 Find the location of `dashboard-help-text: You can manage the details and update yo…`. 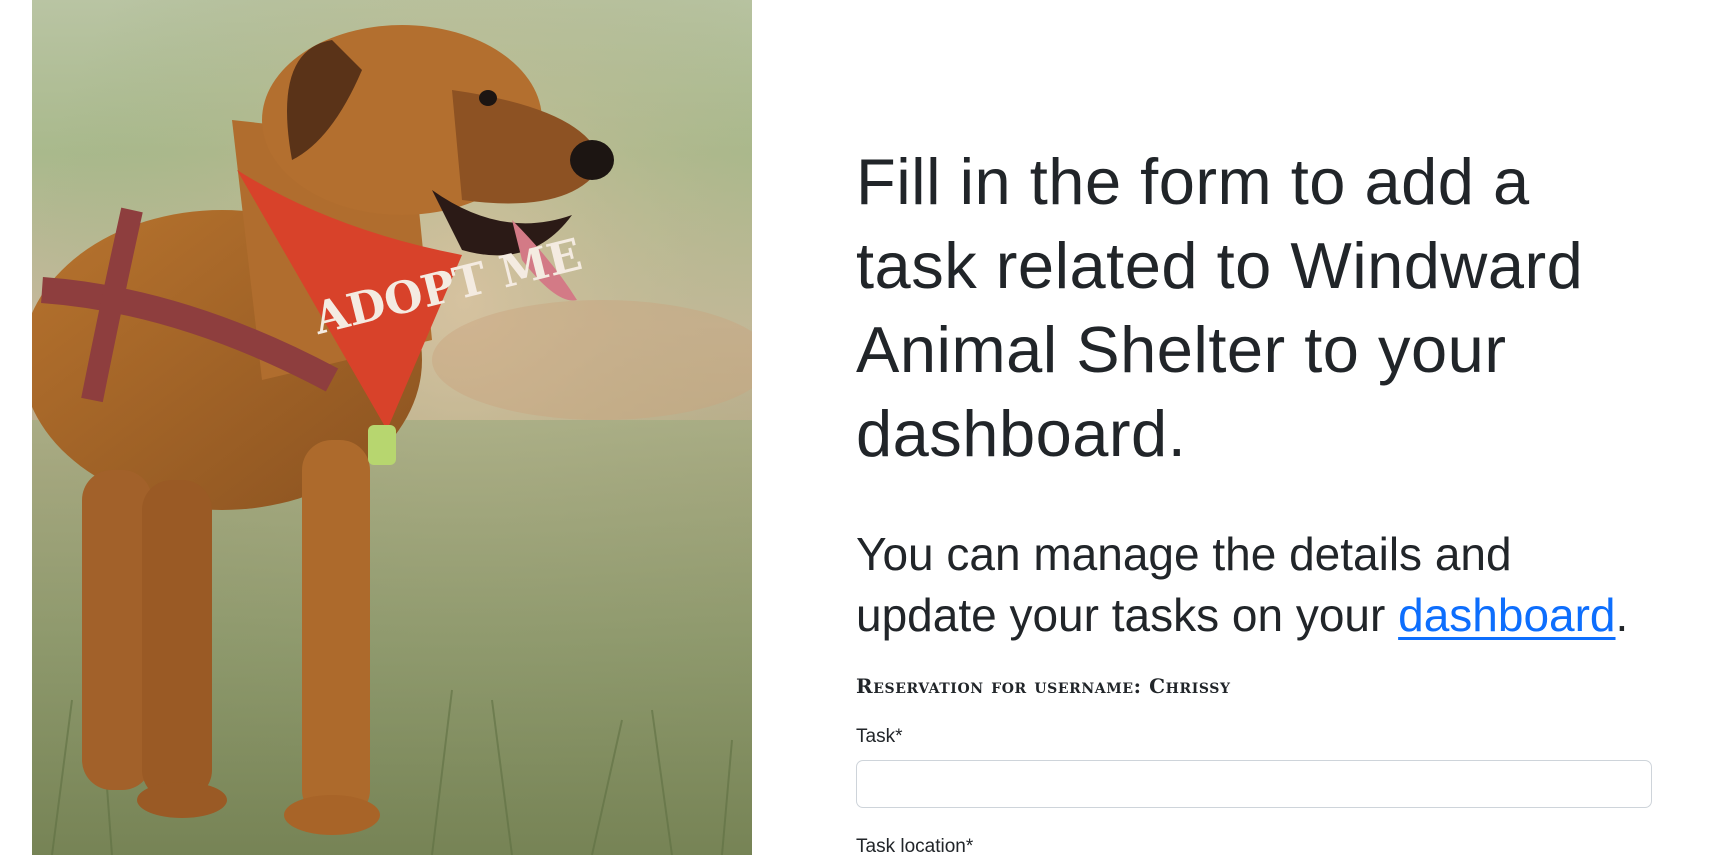

dashboard-help-text: You can manage the details and update yo… is located at coordinates (1256, 585).